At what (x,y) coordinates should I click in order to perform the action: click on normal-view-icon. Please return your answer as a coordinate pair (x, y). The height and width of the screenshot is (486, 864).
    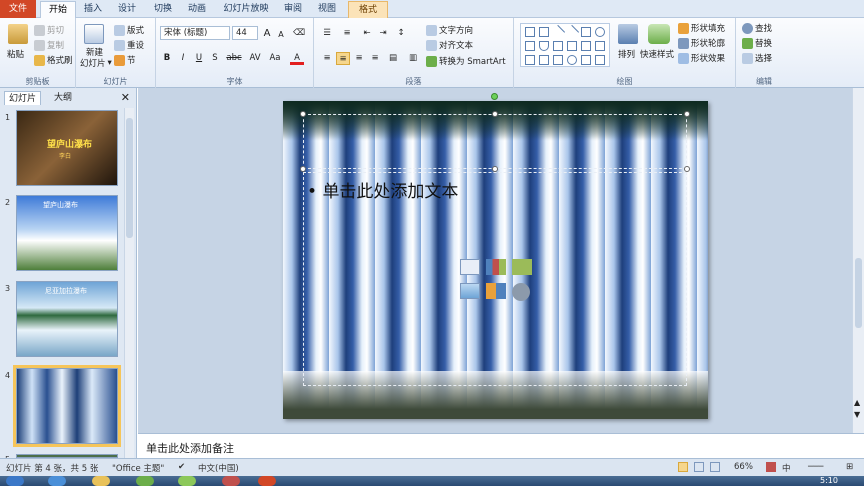
    Looking at the image, I should click on (683, 467).